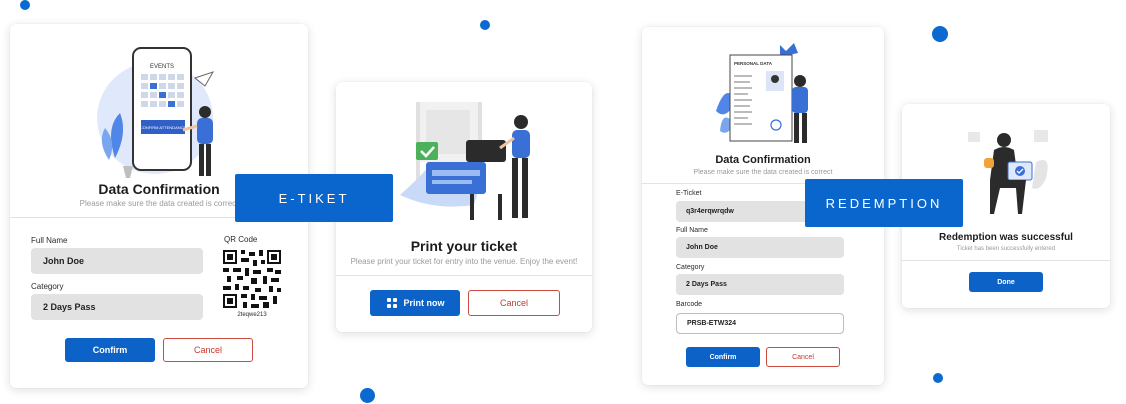 This screenshot has width=1126, height=404. I want to click on card-title: Print your ticket, so click(464, 246).